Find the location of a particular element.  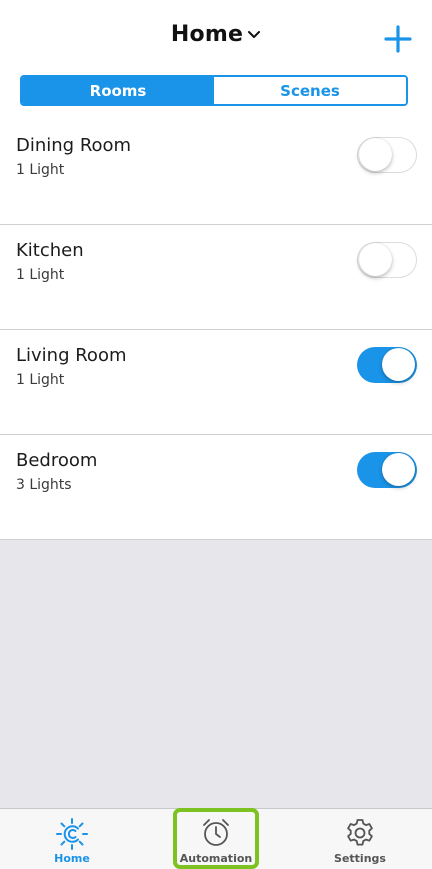

room-name: Dining Room is located at coordinates (74, 145).